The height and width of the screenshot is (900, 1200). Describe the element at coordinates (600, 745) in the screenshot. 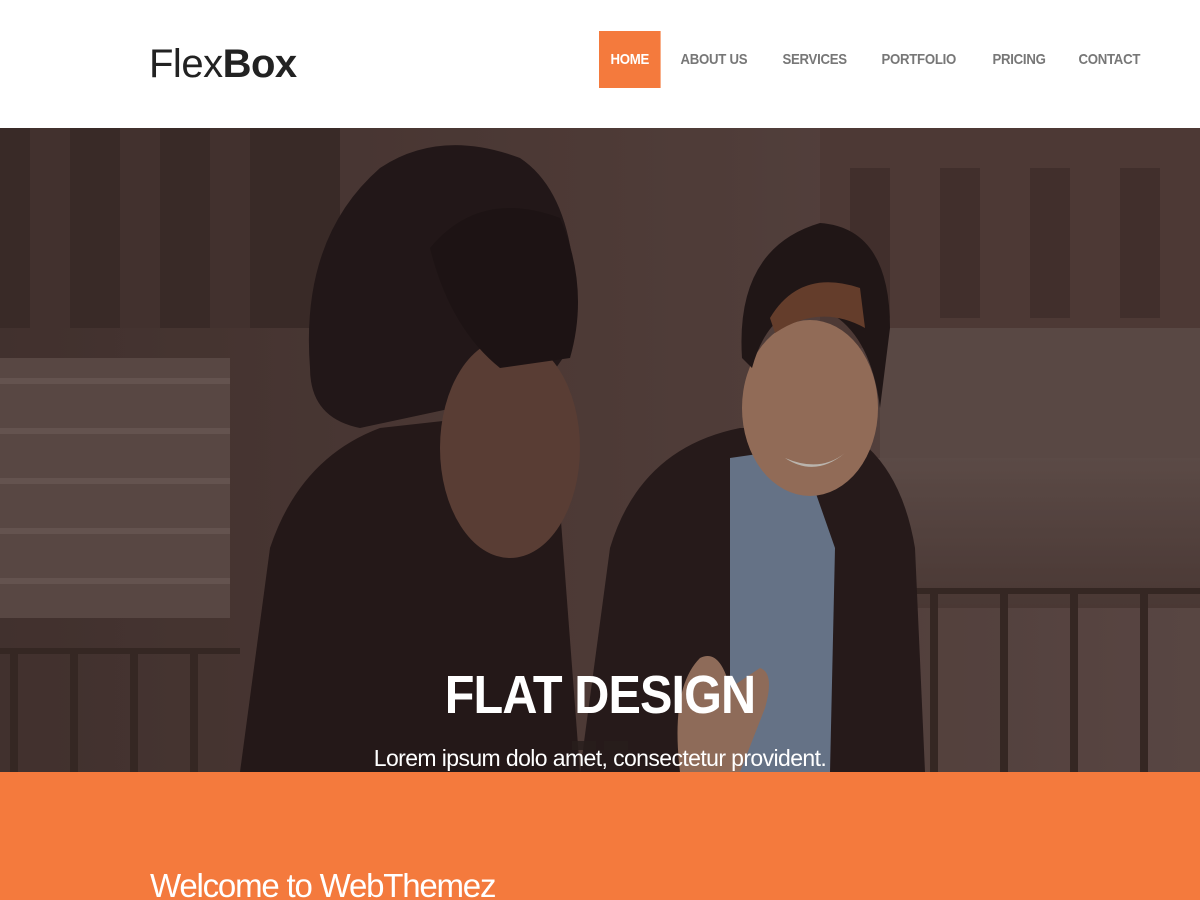

I see `slider-indicators` at that location.